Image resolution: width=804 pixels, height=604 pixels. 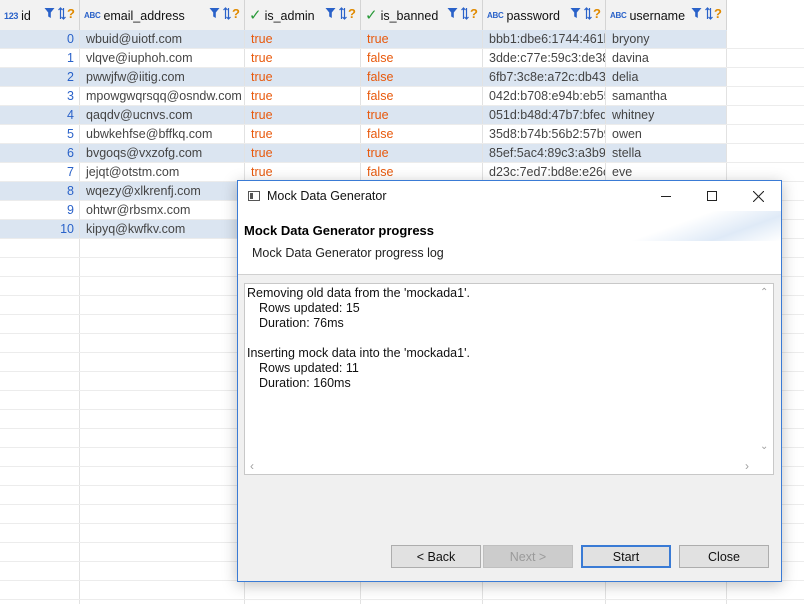 What do you see at coordinates (162, 77) in the screenshot?
I see `cell-email-address: pwwjfw@iitig.com` at bounding box center [162, 77].